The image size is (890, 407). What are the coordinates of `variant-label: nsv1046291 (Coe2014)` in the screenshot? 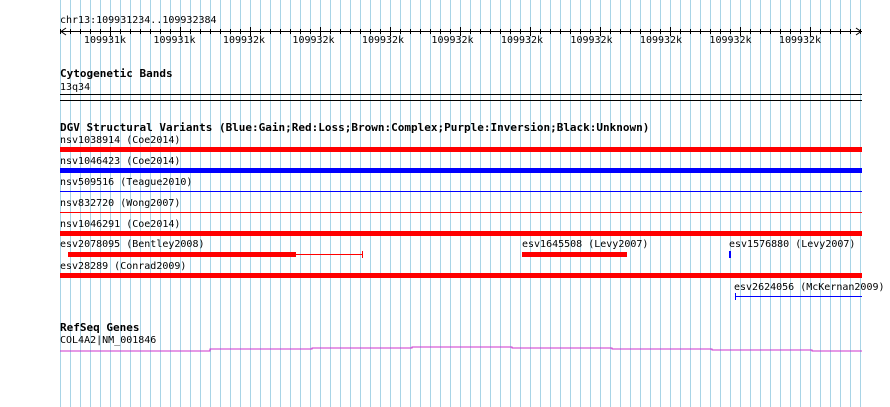 It's located at (120, 224).